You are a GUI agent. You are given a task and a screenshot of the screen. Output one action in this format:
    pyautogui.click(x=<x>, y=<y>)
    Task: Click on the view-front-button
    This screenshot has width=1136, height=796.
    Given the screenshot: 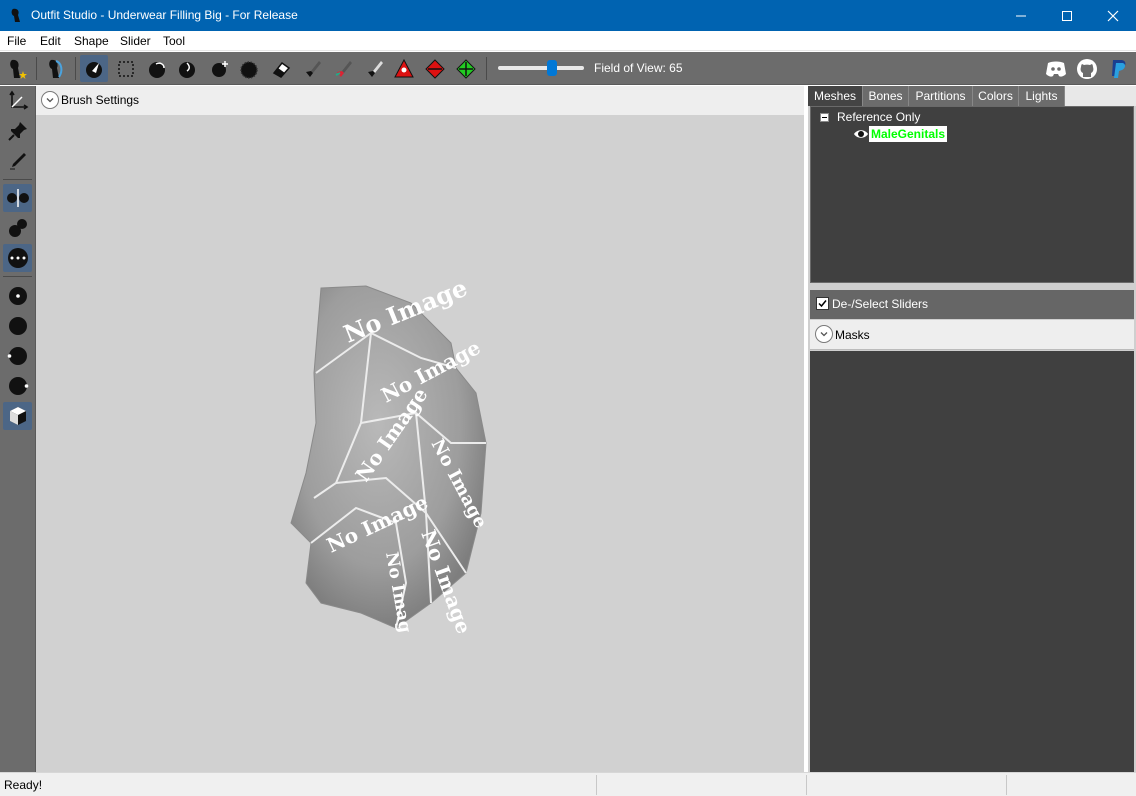 What is the action you would take?
    pyautogui.click(x=17, y=296)
    